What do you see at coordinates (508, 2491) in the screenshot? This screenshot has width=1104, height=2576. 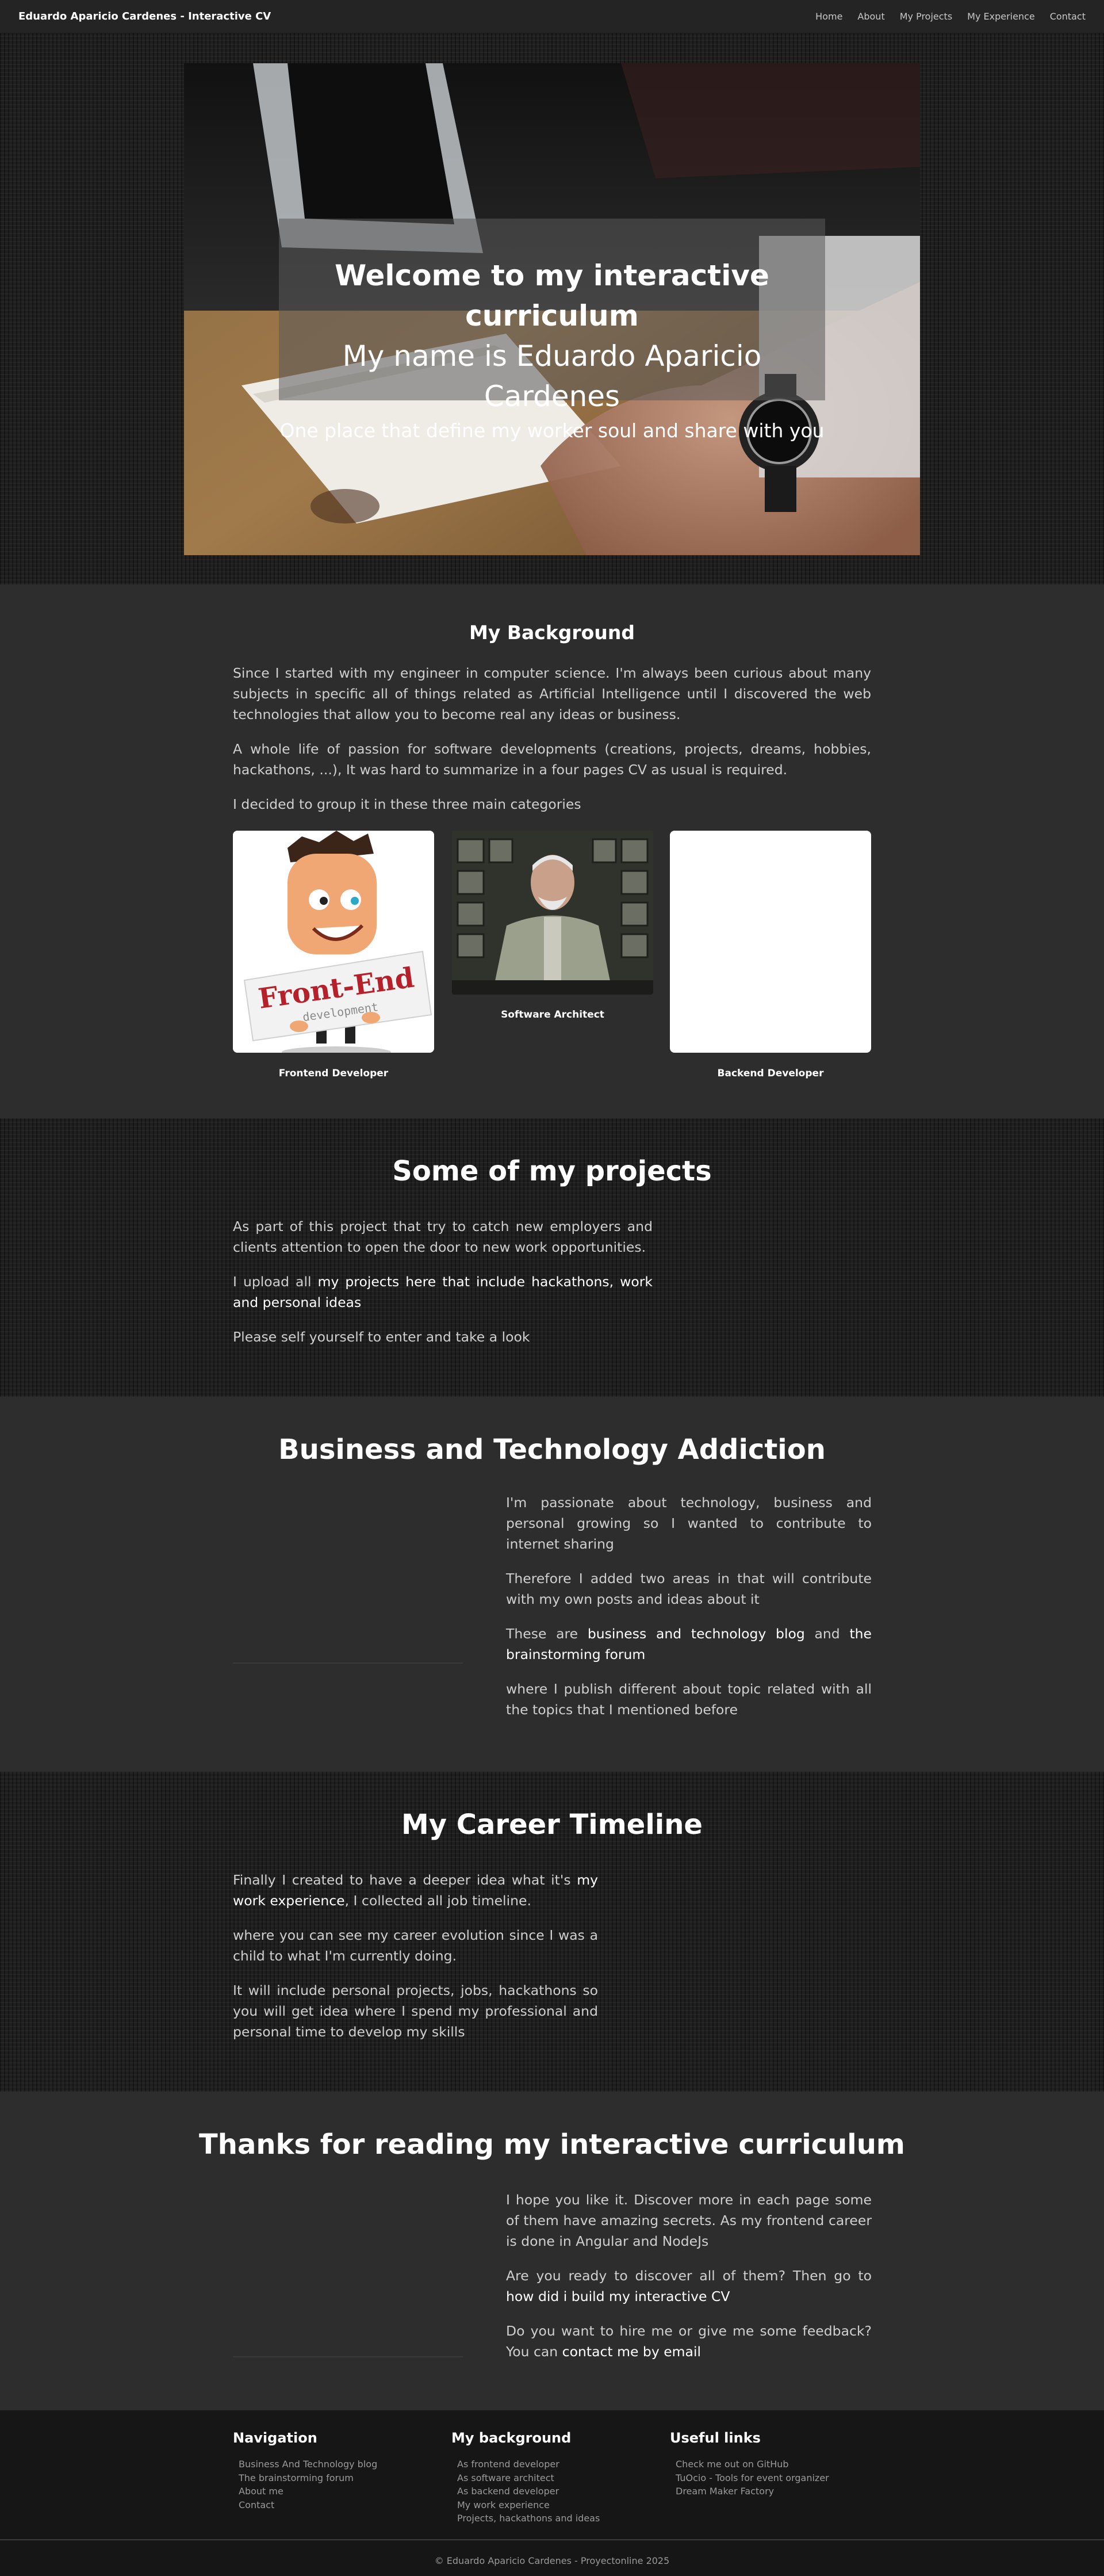 I see `footer-bg-backend: As backend developer` at bounding box center [508, 2491].